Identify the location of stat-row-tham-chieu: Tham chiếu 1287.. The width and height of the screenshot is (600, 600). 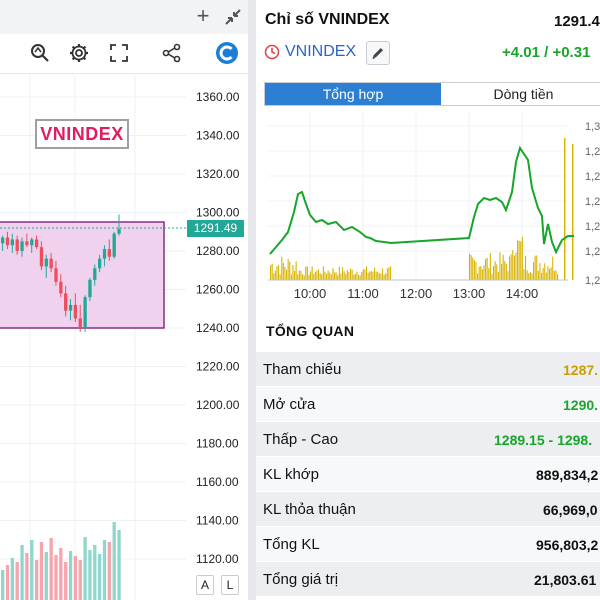
(428, 369).